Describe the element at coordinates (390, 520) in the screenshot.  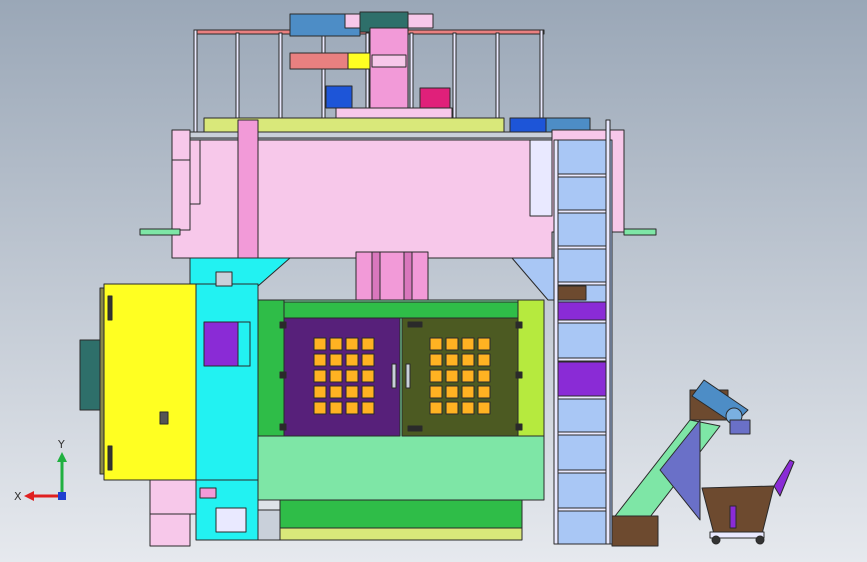
I see `enclosure-base` at that location.